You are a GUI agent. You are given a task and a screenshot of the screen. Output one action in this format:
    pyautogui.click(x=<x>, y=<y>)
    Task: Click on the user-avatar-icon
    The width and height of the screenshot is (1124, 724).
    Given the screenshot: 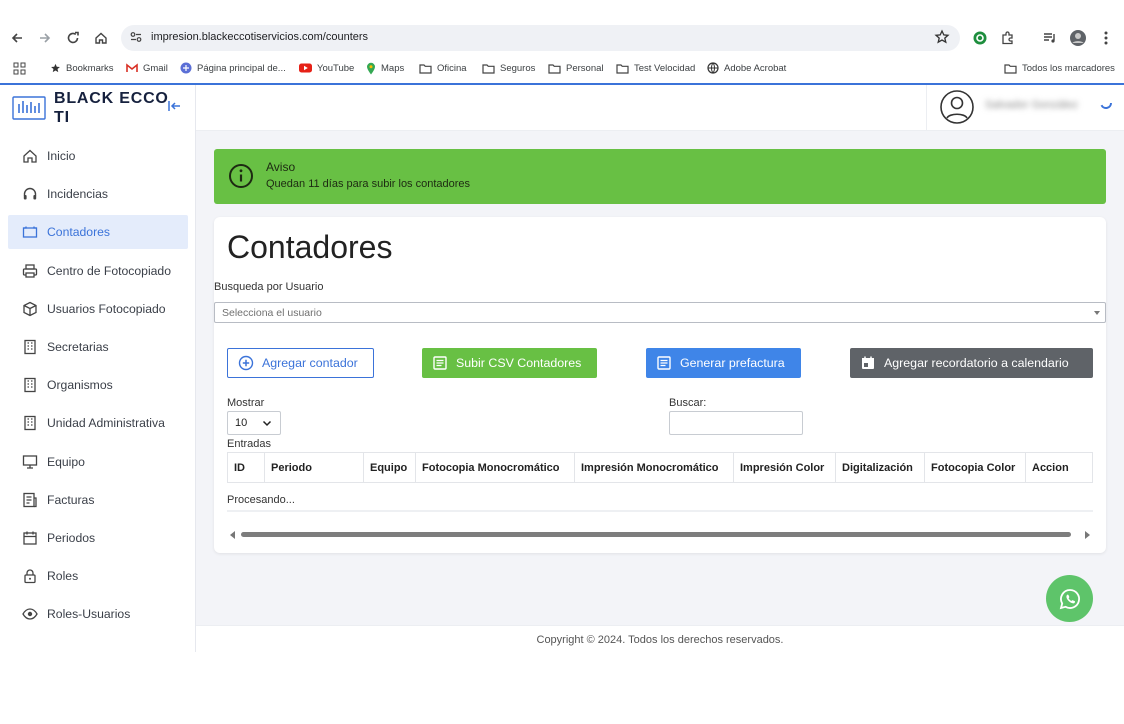 What is the action you would take?
    pyautogui.click(x=957, y=107)
    